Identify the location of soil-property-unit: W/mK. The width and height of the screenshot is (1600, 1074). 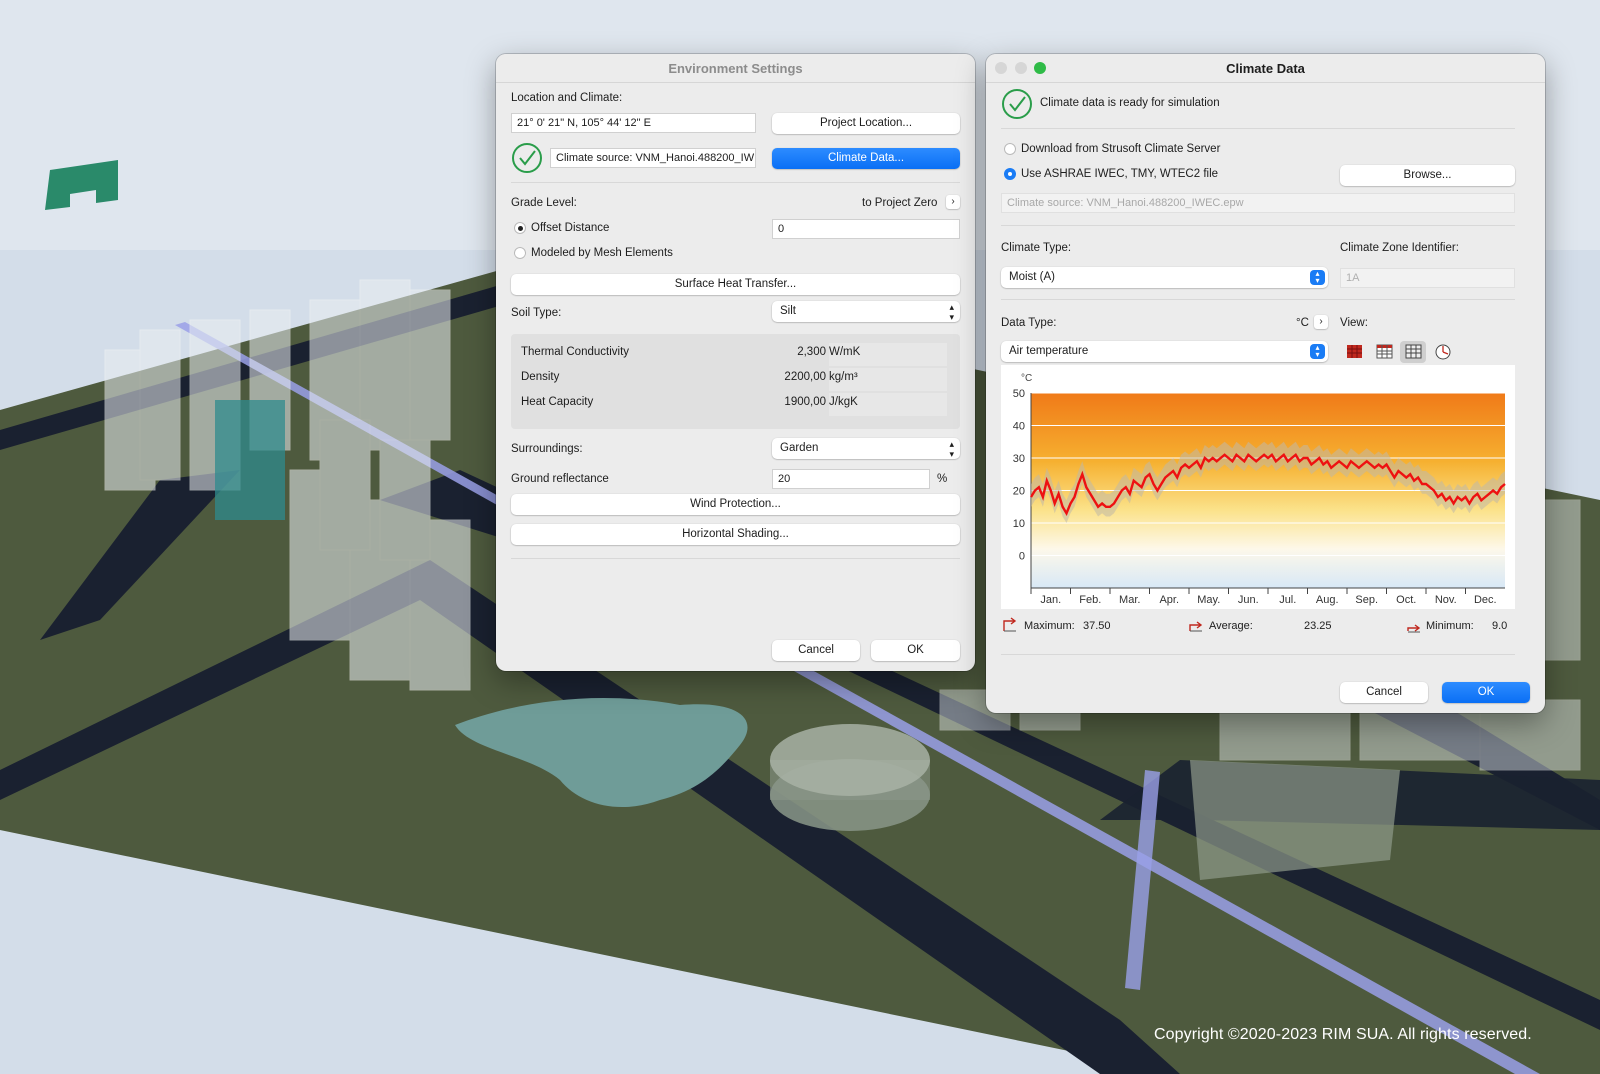
(888, 354).